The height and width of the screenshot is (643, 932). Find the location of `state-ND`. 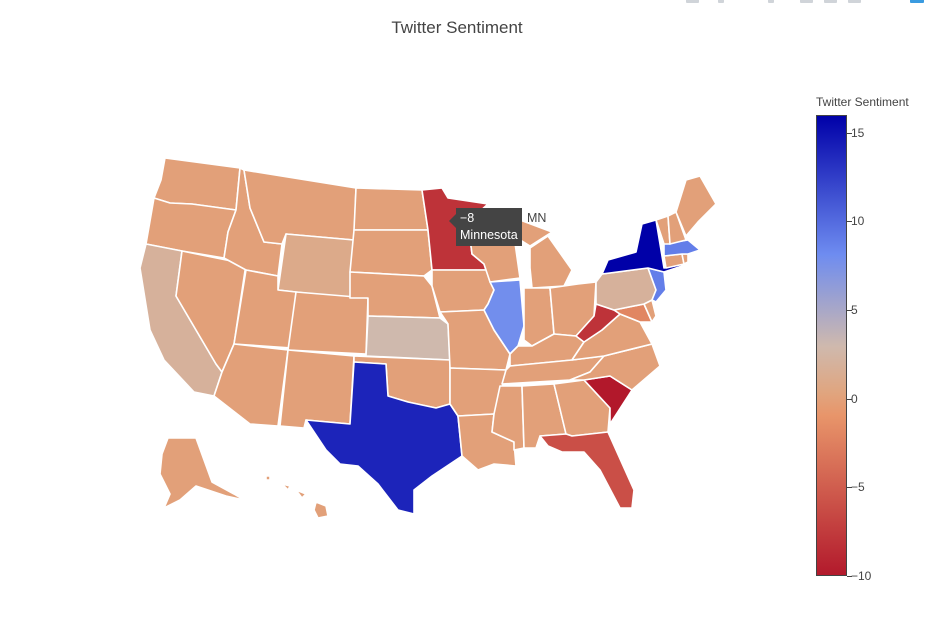

state-ND is located at coordinates (391, 209).